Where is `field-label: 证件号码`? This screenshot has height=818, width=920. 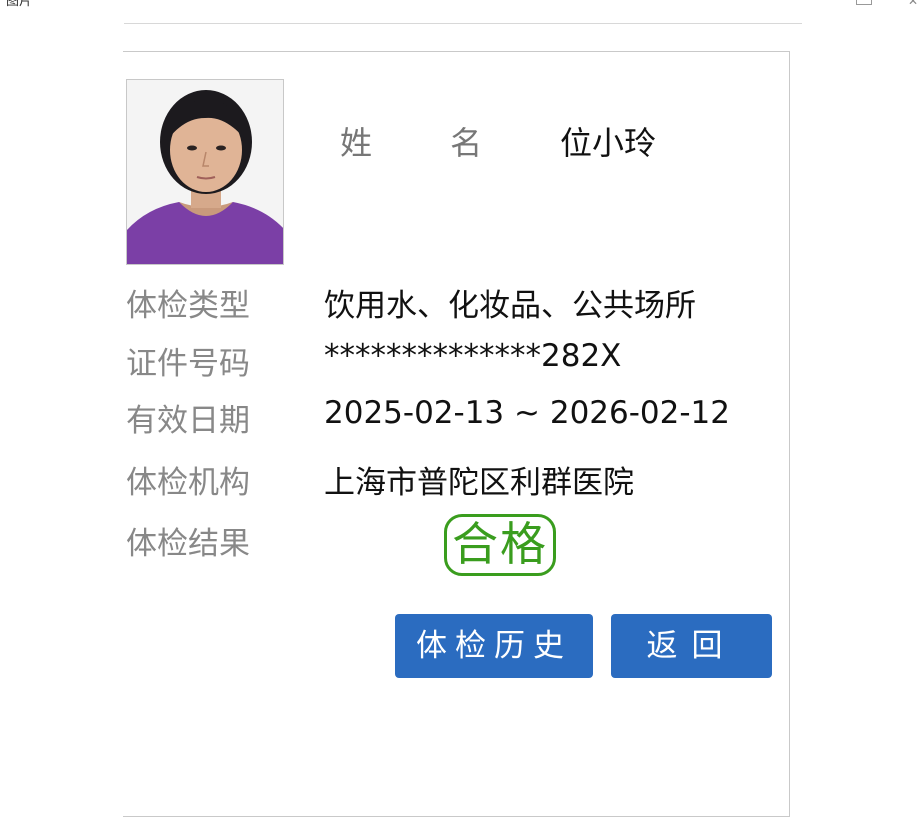
field-label: 证件号码 is located at coordinates (188, 364).